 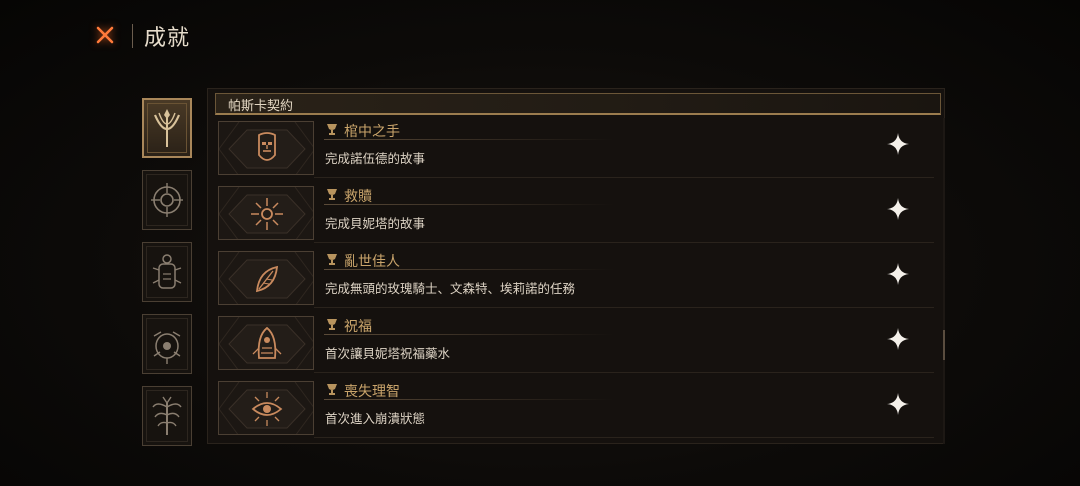 What do you see at coordinates (372, 262) in the screenshot?
I see `achievement-name: 亂世佳人` at bounding box center [372, 262].